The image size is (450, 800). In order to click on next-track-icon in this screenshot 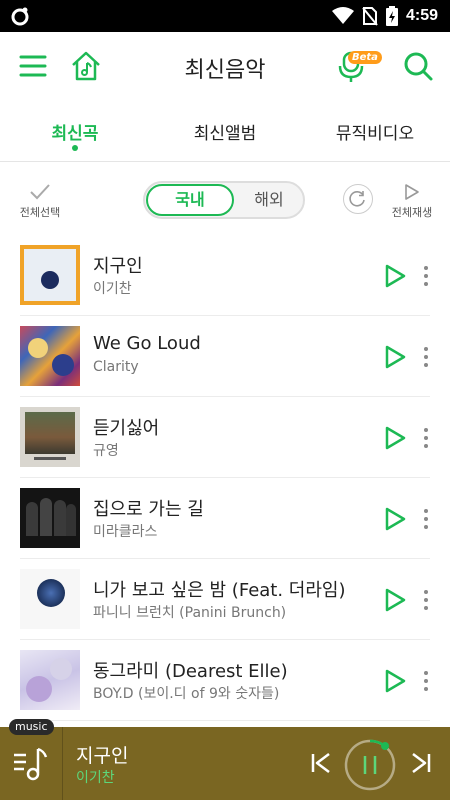, I will do `click(421, 763)`.